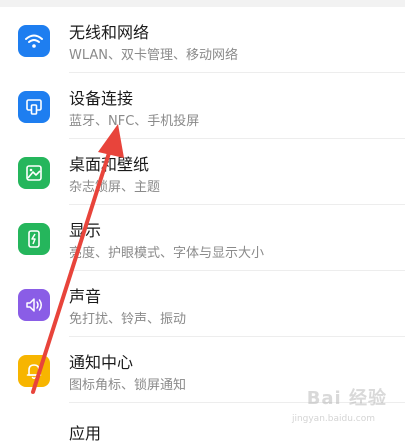  What do you see at coordinates (85, 230) in the screenshot?
I see `settings-item-title: 显示` at bounding box center [85, 230].